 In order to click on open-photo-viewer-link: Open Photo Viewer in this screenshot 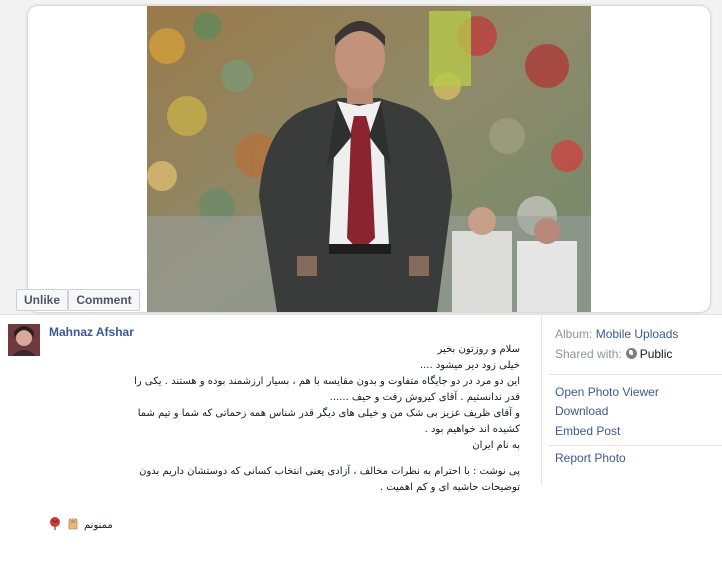, I will do `click(607, 392)`.